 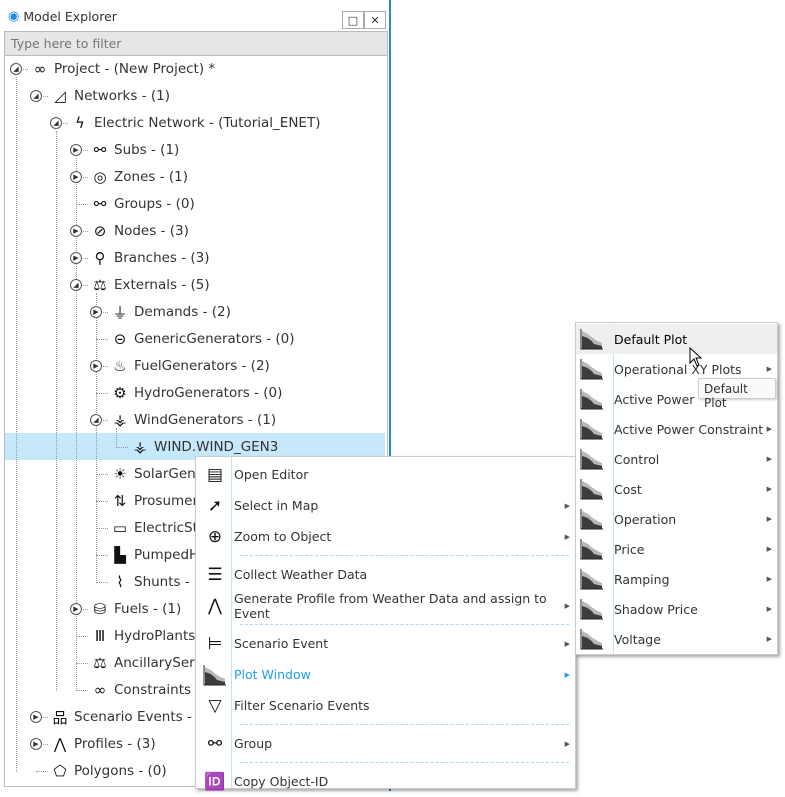 I want to click on tree-item: ϟ Electric Network - (Tutorial_ENET), so click(x=195, y=123).